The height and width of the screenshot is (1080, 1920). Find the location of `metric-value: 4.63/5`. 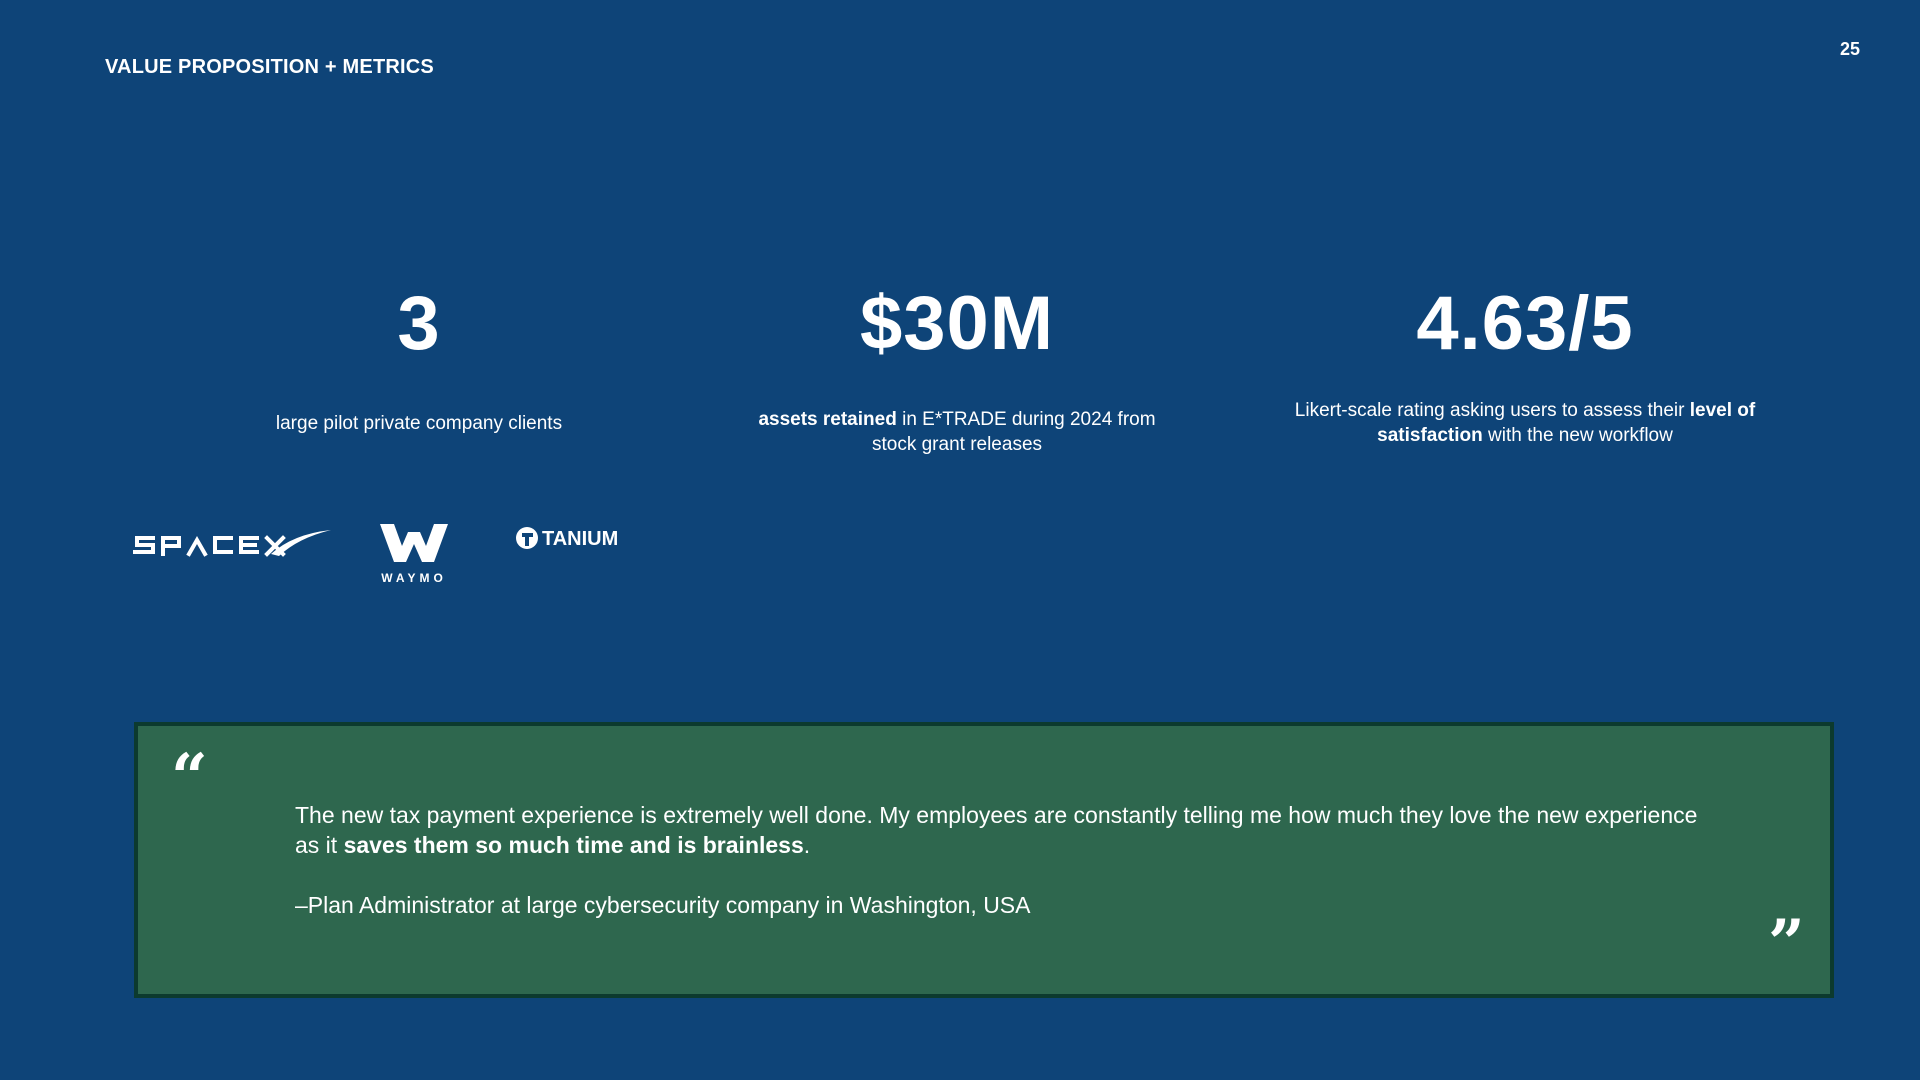

metric-value: 4.63/5 is located at coordinates (1525, 323).